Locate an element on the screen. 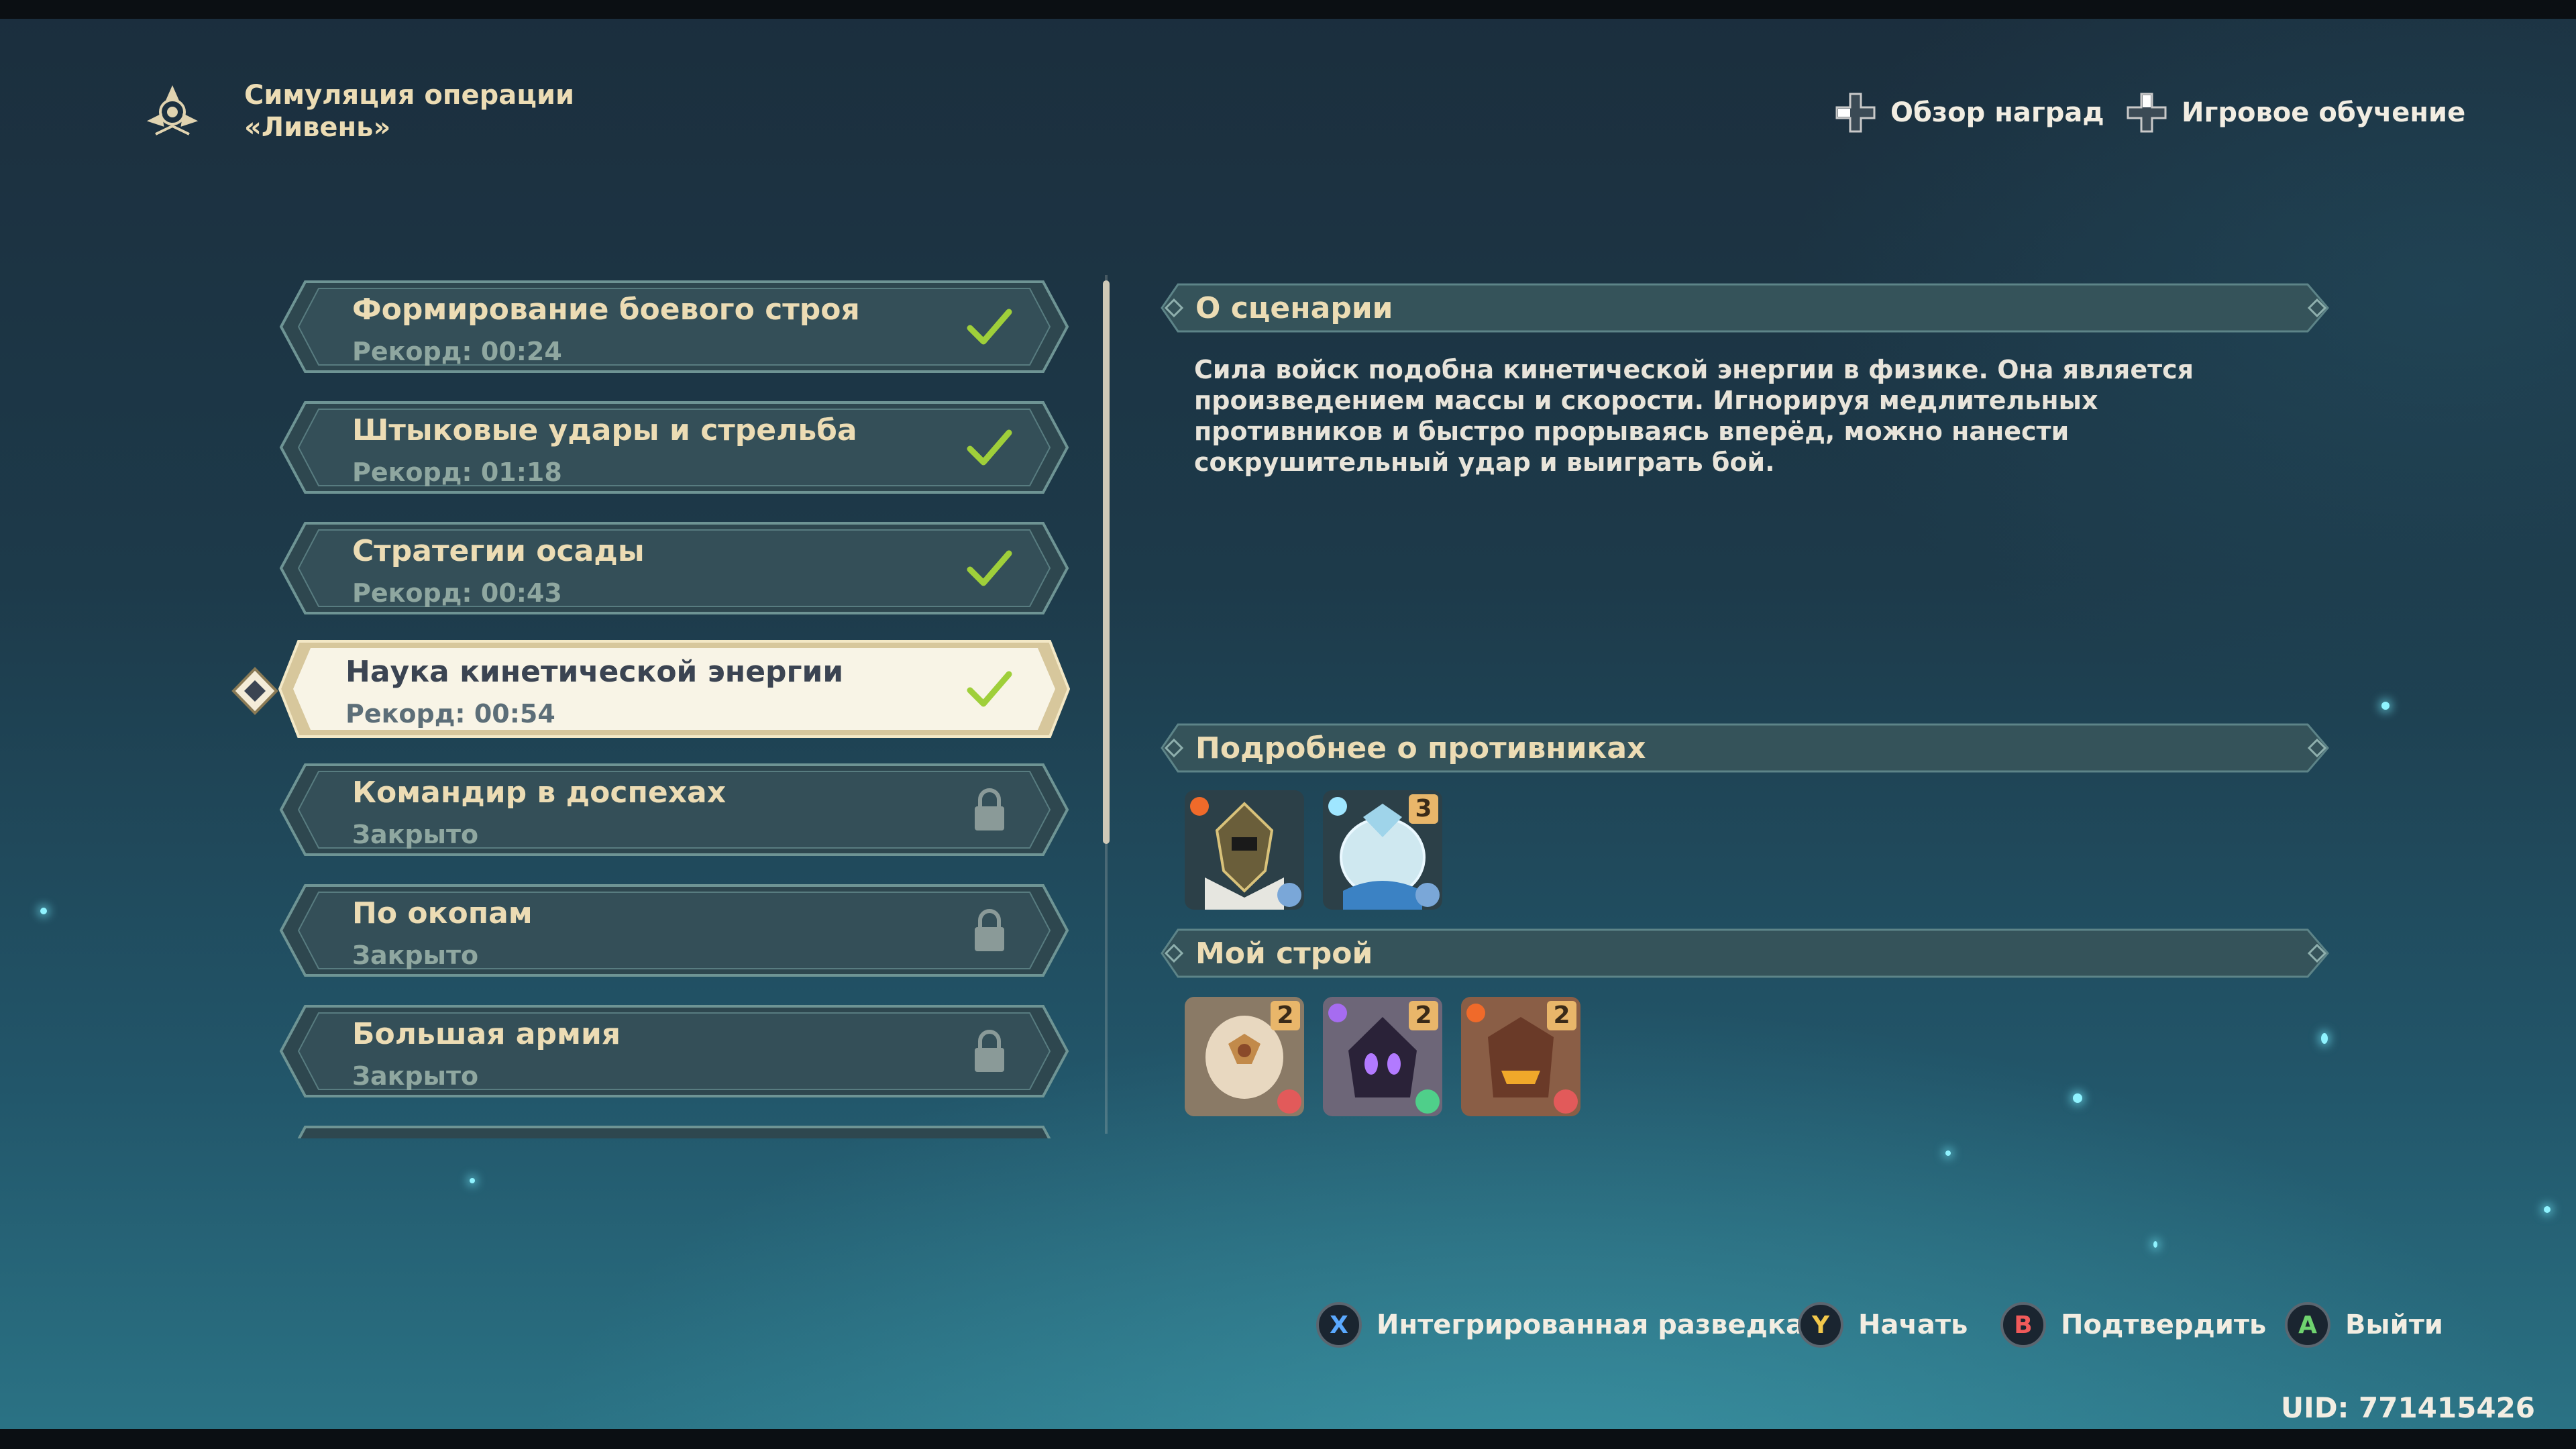 This screenshot has height=1449, width=2576. start-label: Начать is located at coordinates (1913, 1324).